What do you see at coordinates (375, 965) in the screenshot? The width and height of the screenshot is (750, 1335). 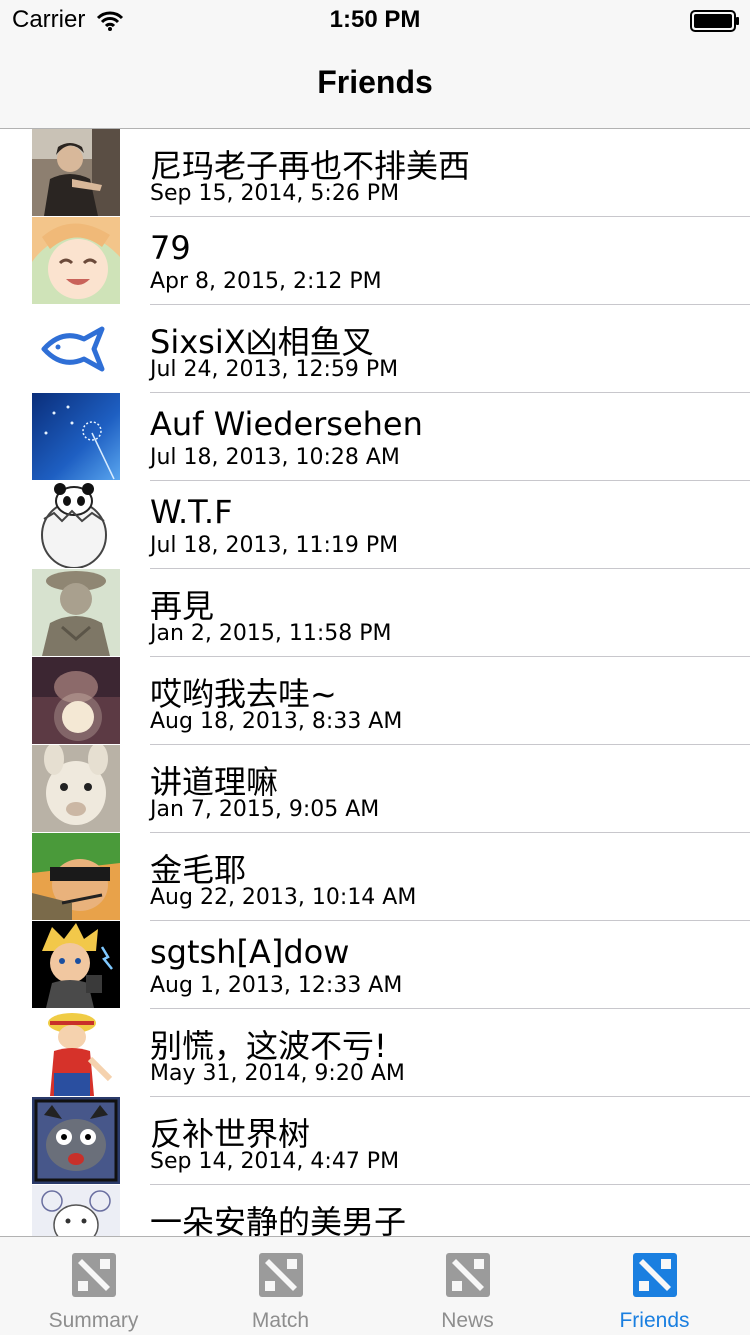 I see `friend-row: sgtsh[A]dow Aug 1, 2013, 12:33 AM` at bounding box center [375, 965].